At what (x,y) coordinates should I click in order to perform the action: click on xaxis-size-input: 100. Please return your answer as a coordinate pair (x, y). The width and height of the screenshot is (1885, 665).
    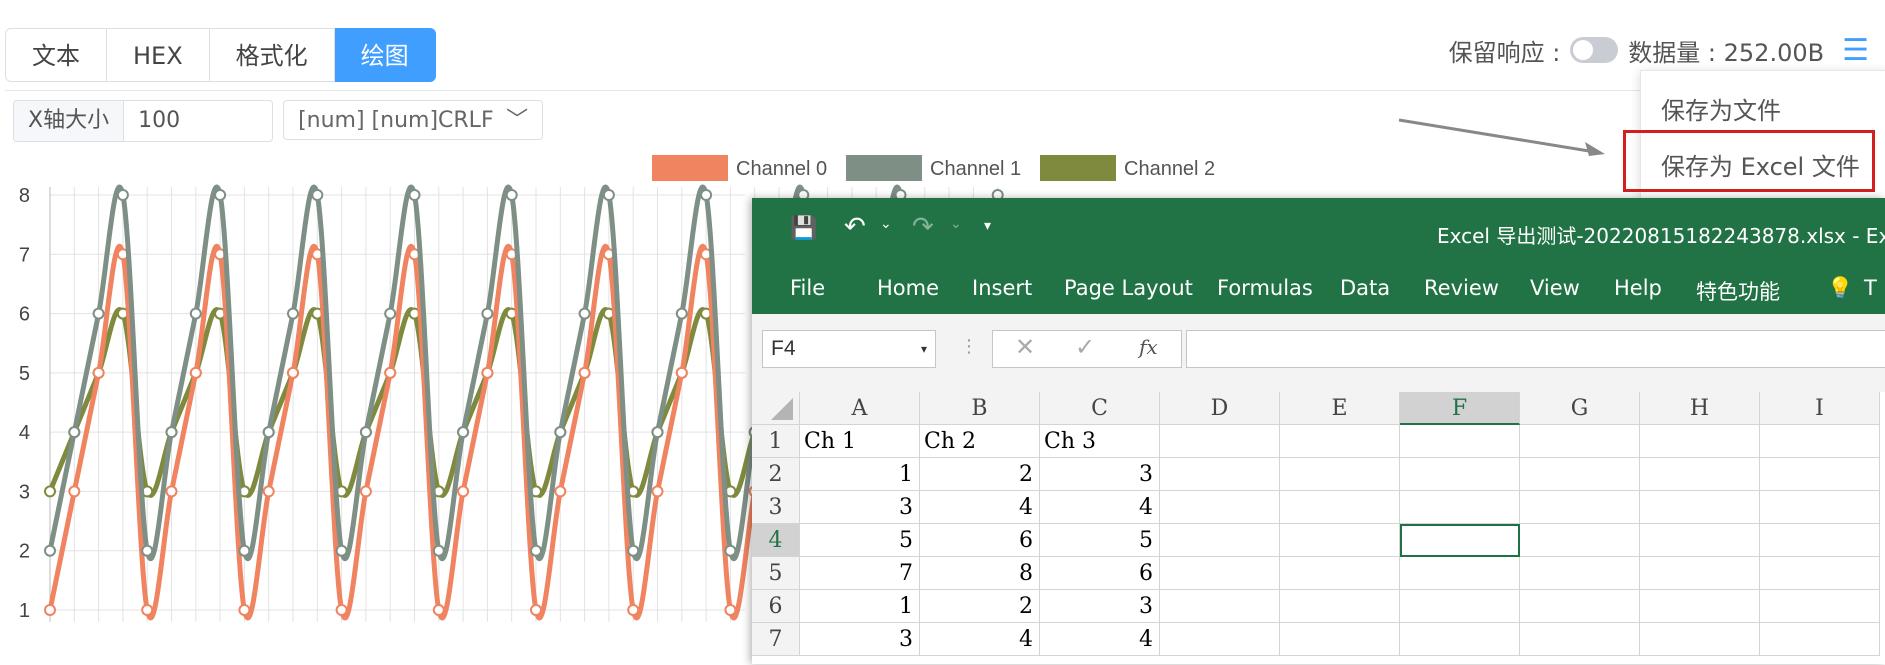
    Looking at the image, I should click on (198, 121).